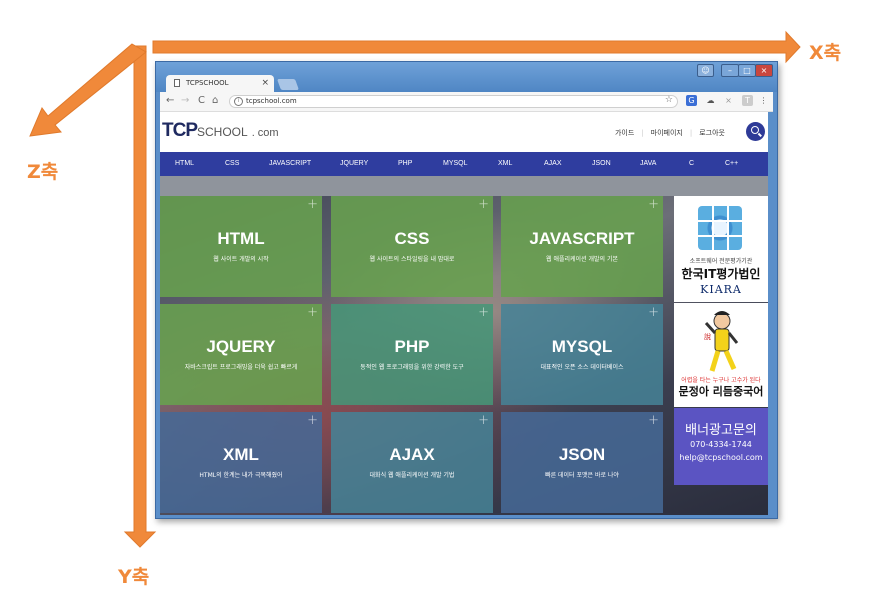 Image resolution: width=882 pixels, height=614 pixels. What do you see at coordinates (764, 70) in the screenshot?
I see `close-window-button: ×` at bounding box center [764, 70].